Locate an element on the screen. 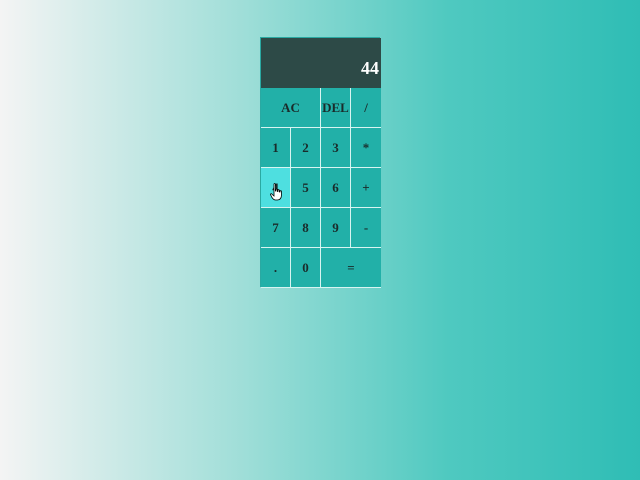 This screenshot has width=640, height=480. key-6: 6 is located at coordinates (336, 188).